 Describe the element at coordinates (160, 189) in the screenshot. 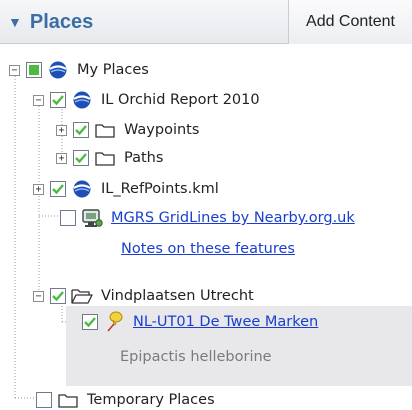

I see `refpoints-label: IL_RefPoints.kml` at that location.